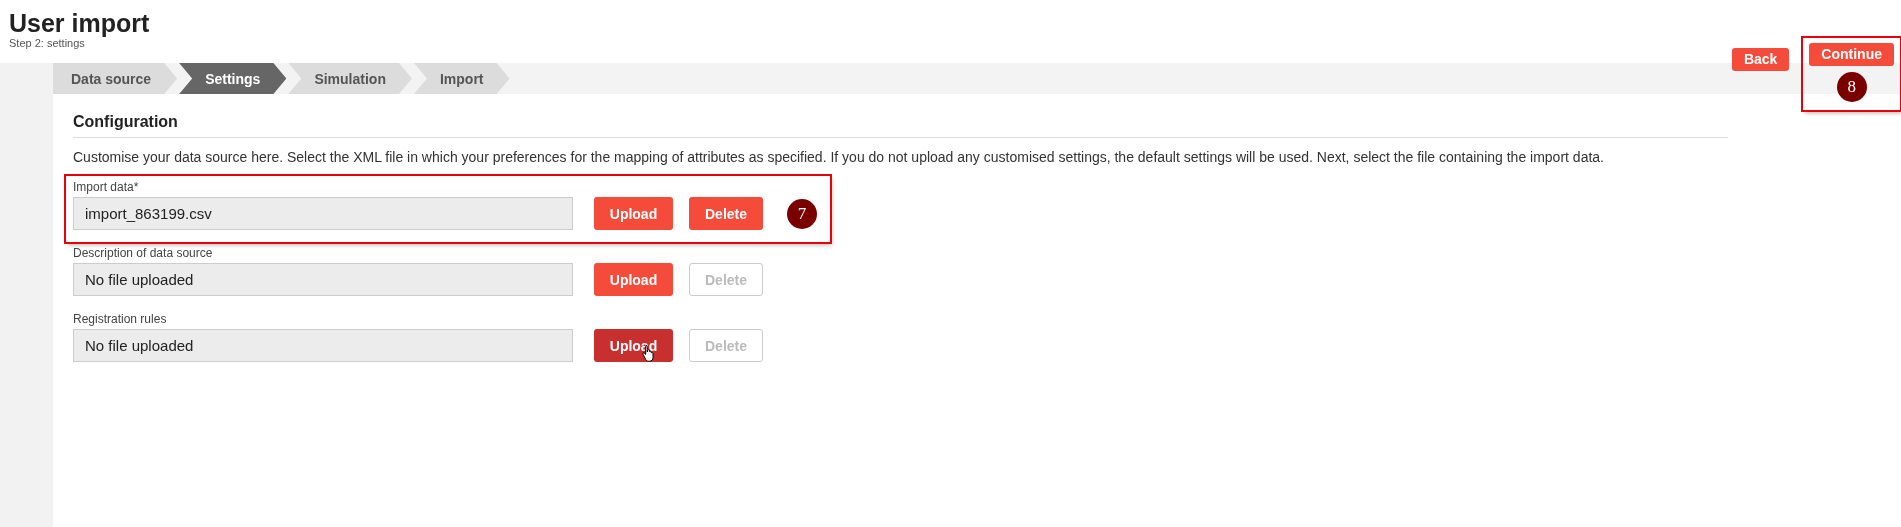 The image size is (1901, 527). I want to click on step-tab: Import, so click(461, 78).